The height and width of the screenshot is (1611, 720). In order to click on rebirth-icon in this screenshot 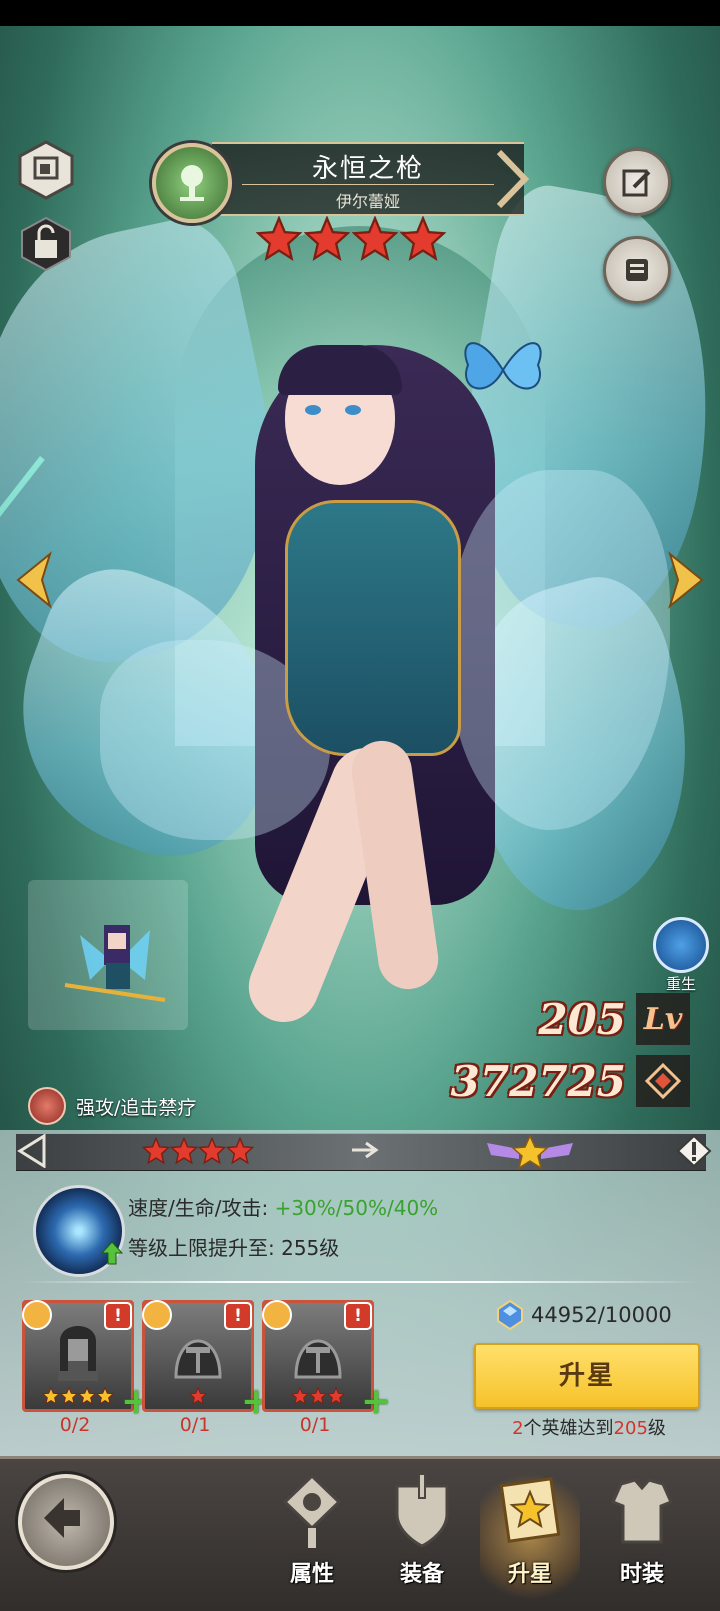, I will do `click(681, 945)`.